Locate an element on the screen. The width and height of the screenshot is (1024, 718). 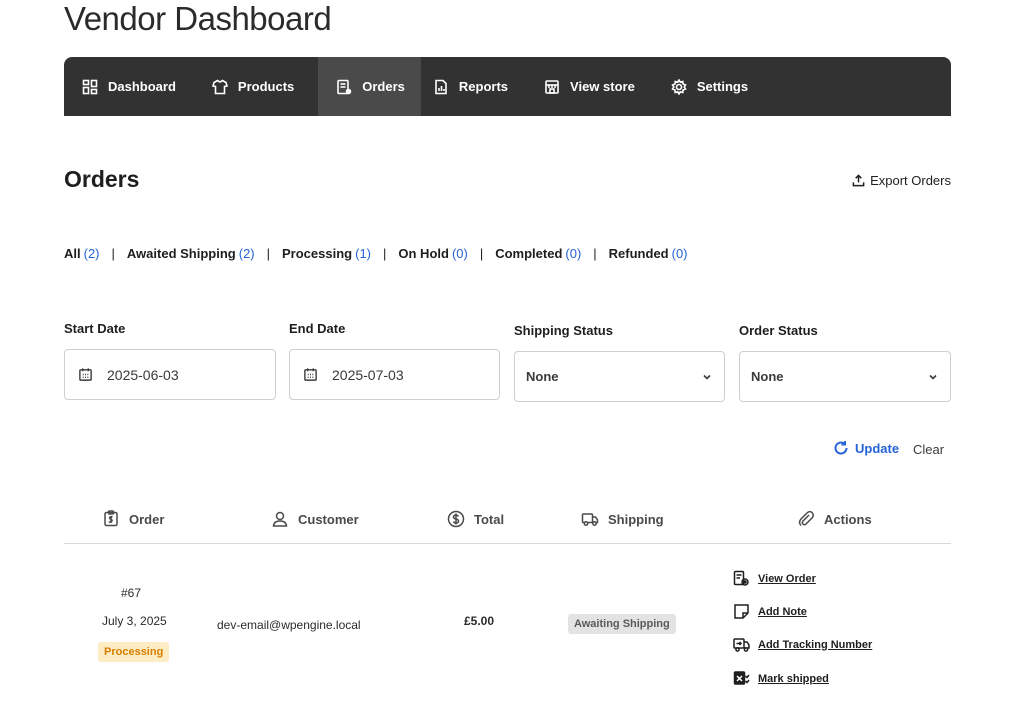
nav-item-products: Products is located at coordinates (259, 86).